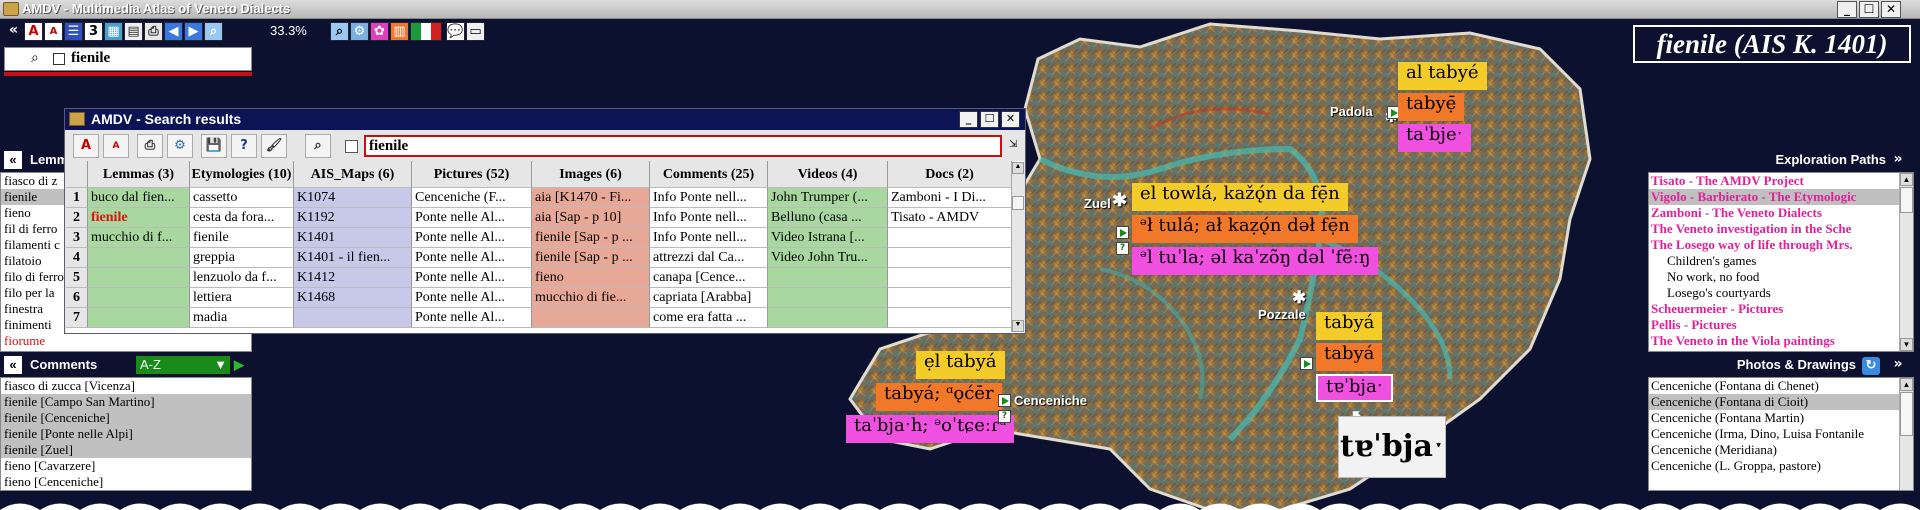 This screenshot has height=510, width=1920. What do you see at coordinates (126, 402) in the screenshot?
I see `comment-list-item: fienile [Campo San Martino]` at bounding box center [126, 402].